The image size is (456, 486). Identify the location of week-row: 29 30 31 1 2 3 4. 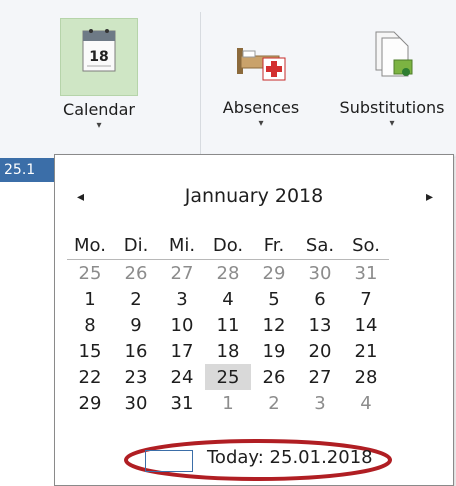
(228, 403).